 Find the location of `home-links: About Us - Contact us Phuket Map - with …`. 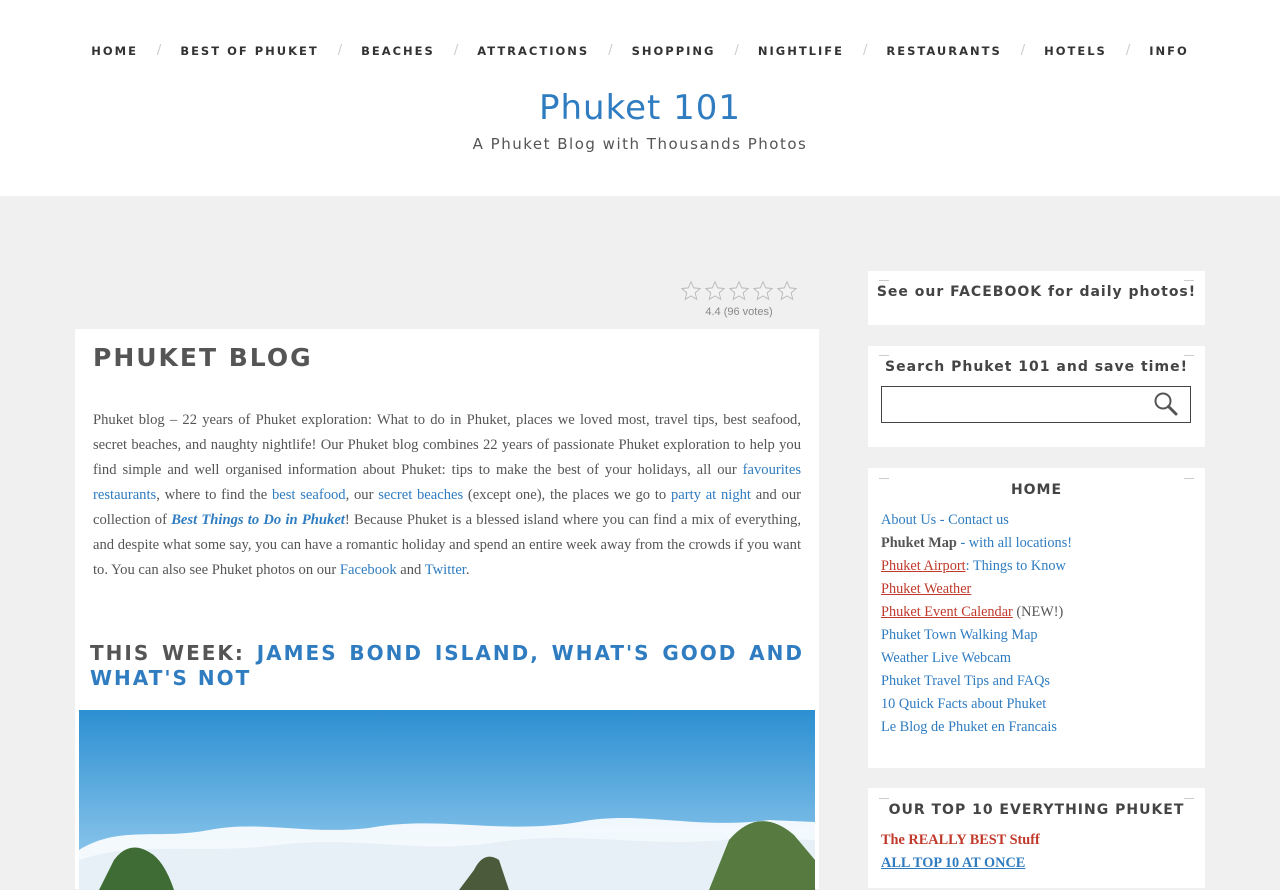

home-links: About Us - Contact us Phuket Map - with … is located at coordinates (976, 624).